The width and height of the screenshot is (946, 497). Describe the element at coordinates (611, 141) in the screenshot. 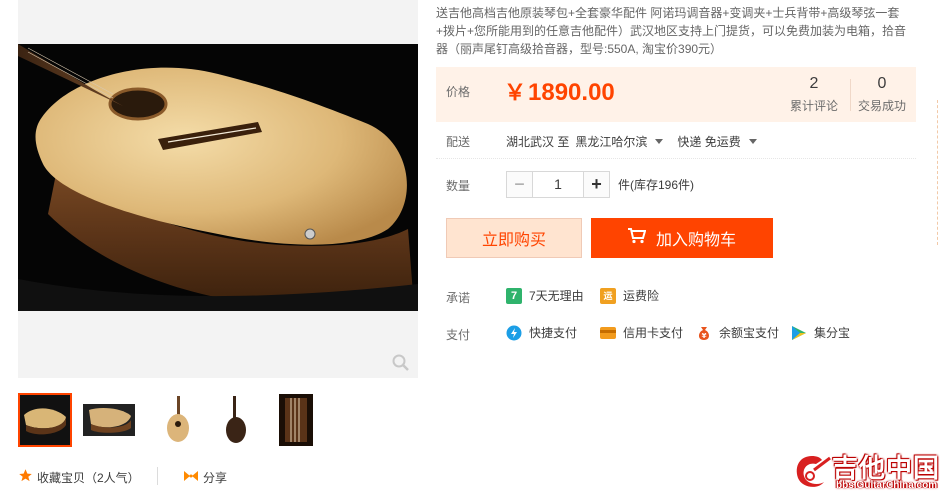

I see `ship-destination: 黑龙江哈尔滨` at that location.